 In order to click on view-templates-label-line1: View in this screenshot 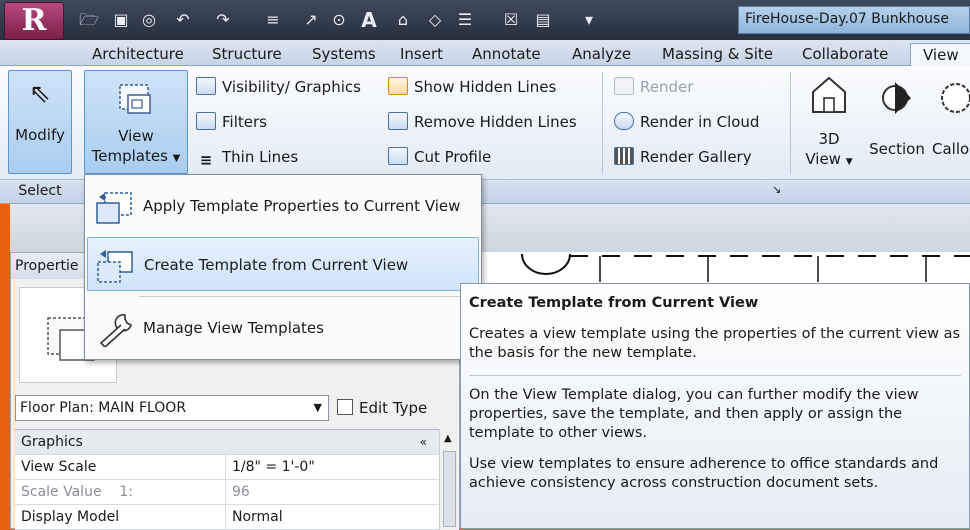, I will do `click(136, 136)`.